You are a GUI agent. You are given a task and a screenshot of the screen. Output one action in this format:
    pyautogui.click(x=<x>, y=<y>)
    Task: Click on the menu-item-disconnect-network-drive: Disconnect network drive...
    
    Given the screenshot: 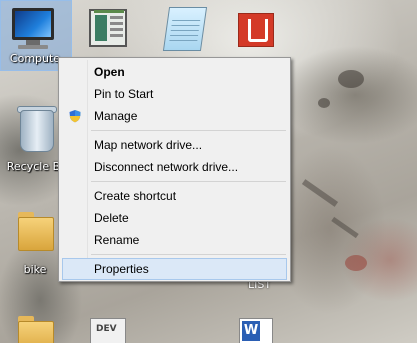 What is the action you would take?
    pyautogui.click(x=174, y=167)
    